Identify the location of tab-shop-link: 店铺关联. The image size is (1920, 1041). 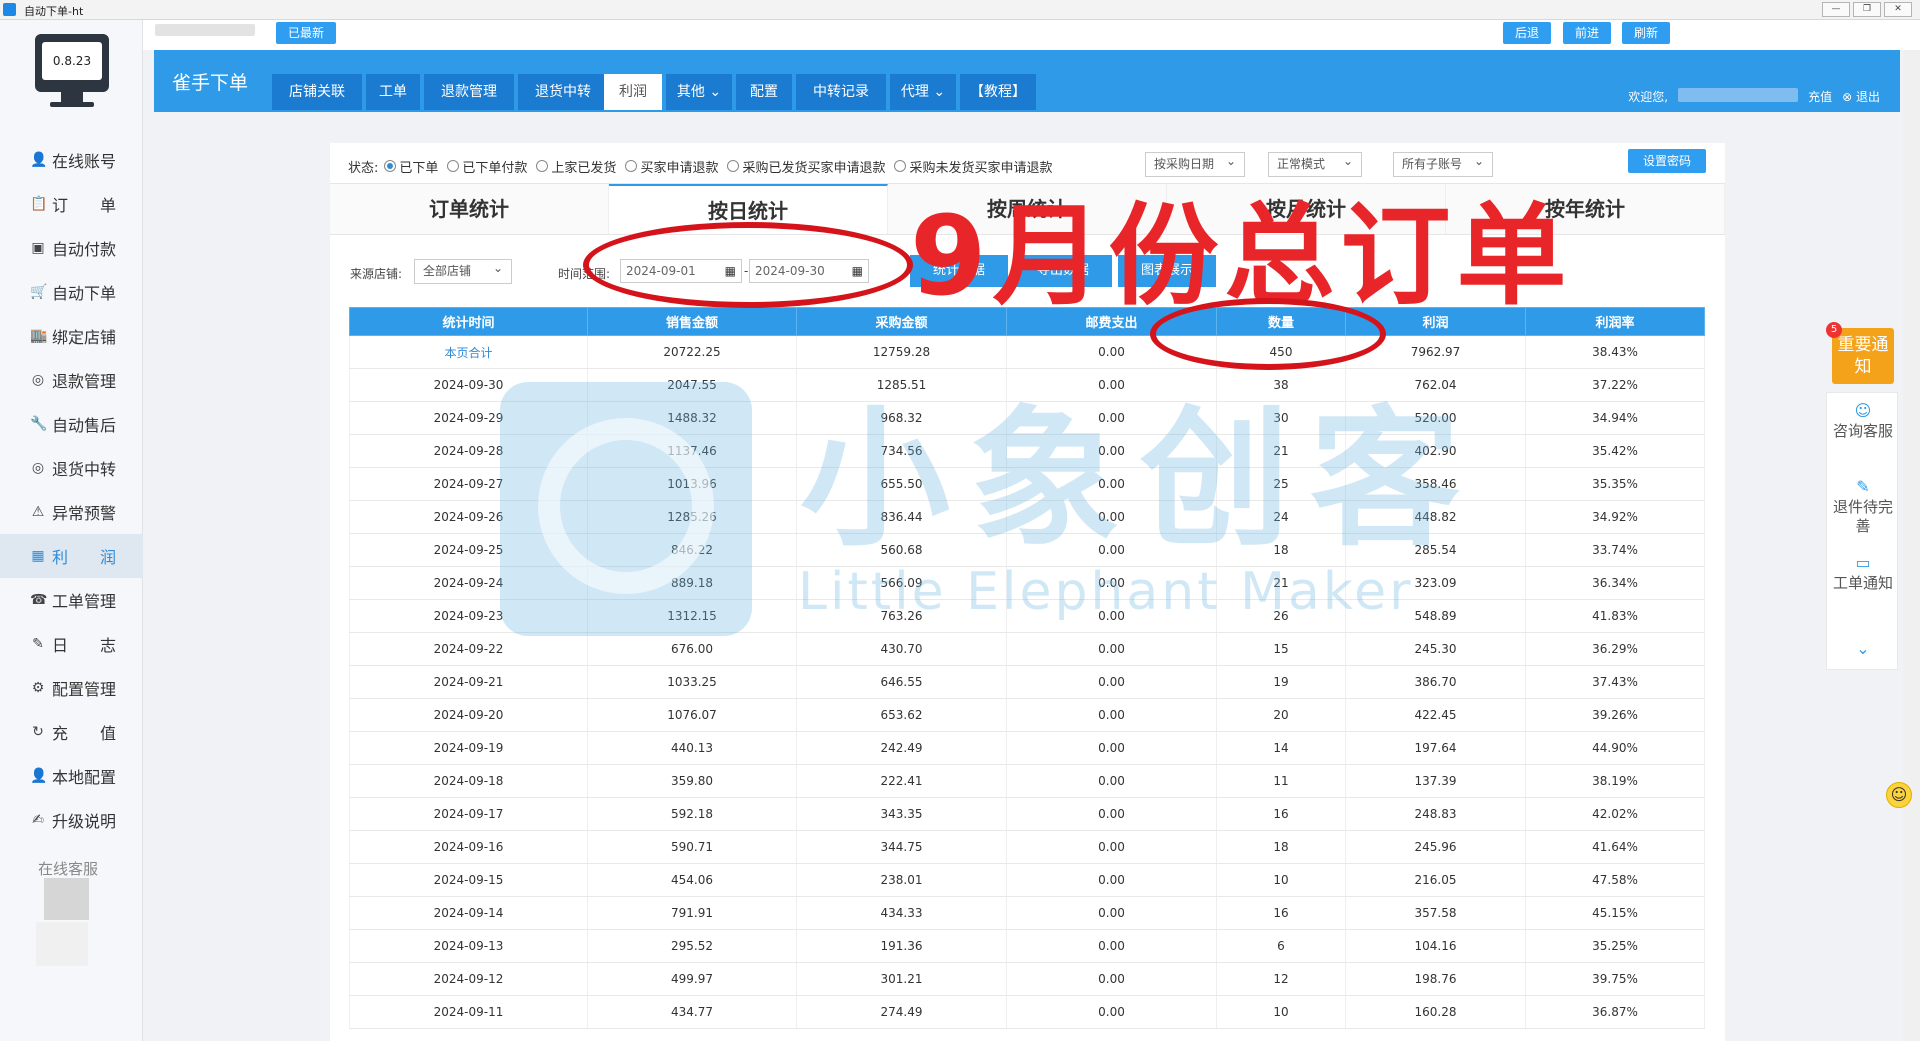
(317, 92).